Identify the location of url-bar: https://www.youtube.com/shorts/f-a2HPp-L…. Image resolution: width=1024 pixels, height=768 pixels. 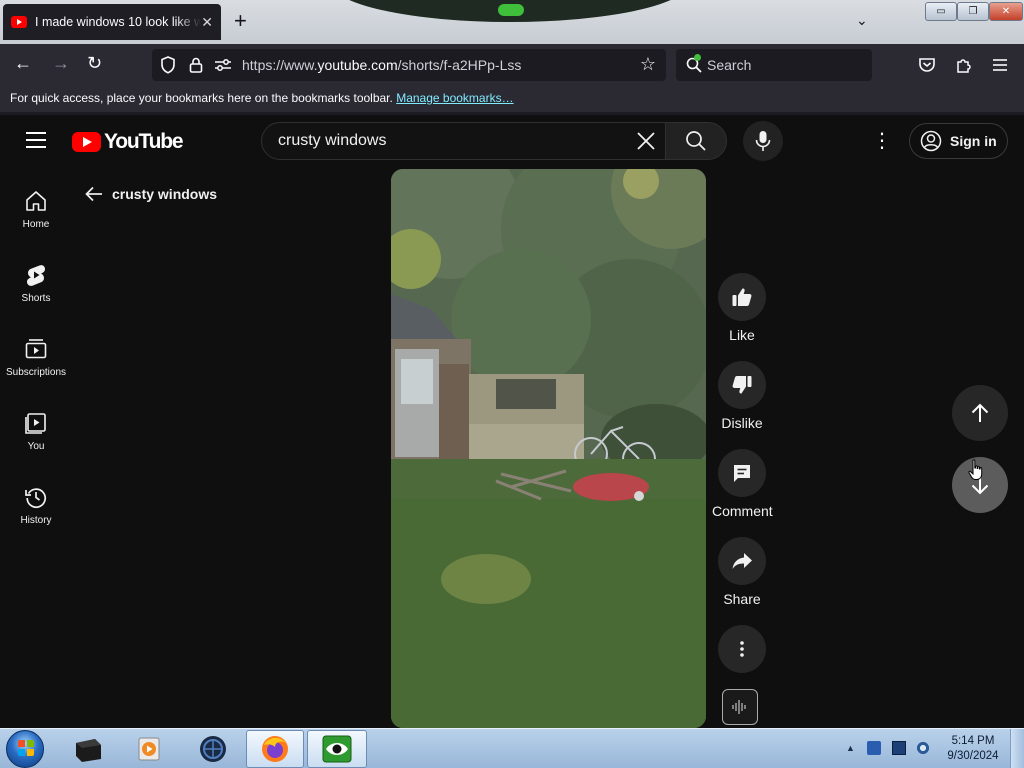
(409, 65).